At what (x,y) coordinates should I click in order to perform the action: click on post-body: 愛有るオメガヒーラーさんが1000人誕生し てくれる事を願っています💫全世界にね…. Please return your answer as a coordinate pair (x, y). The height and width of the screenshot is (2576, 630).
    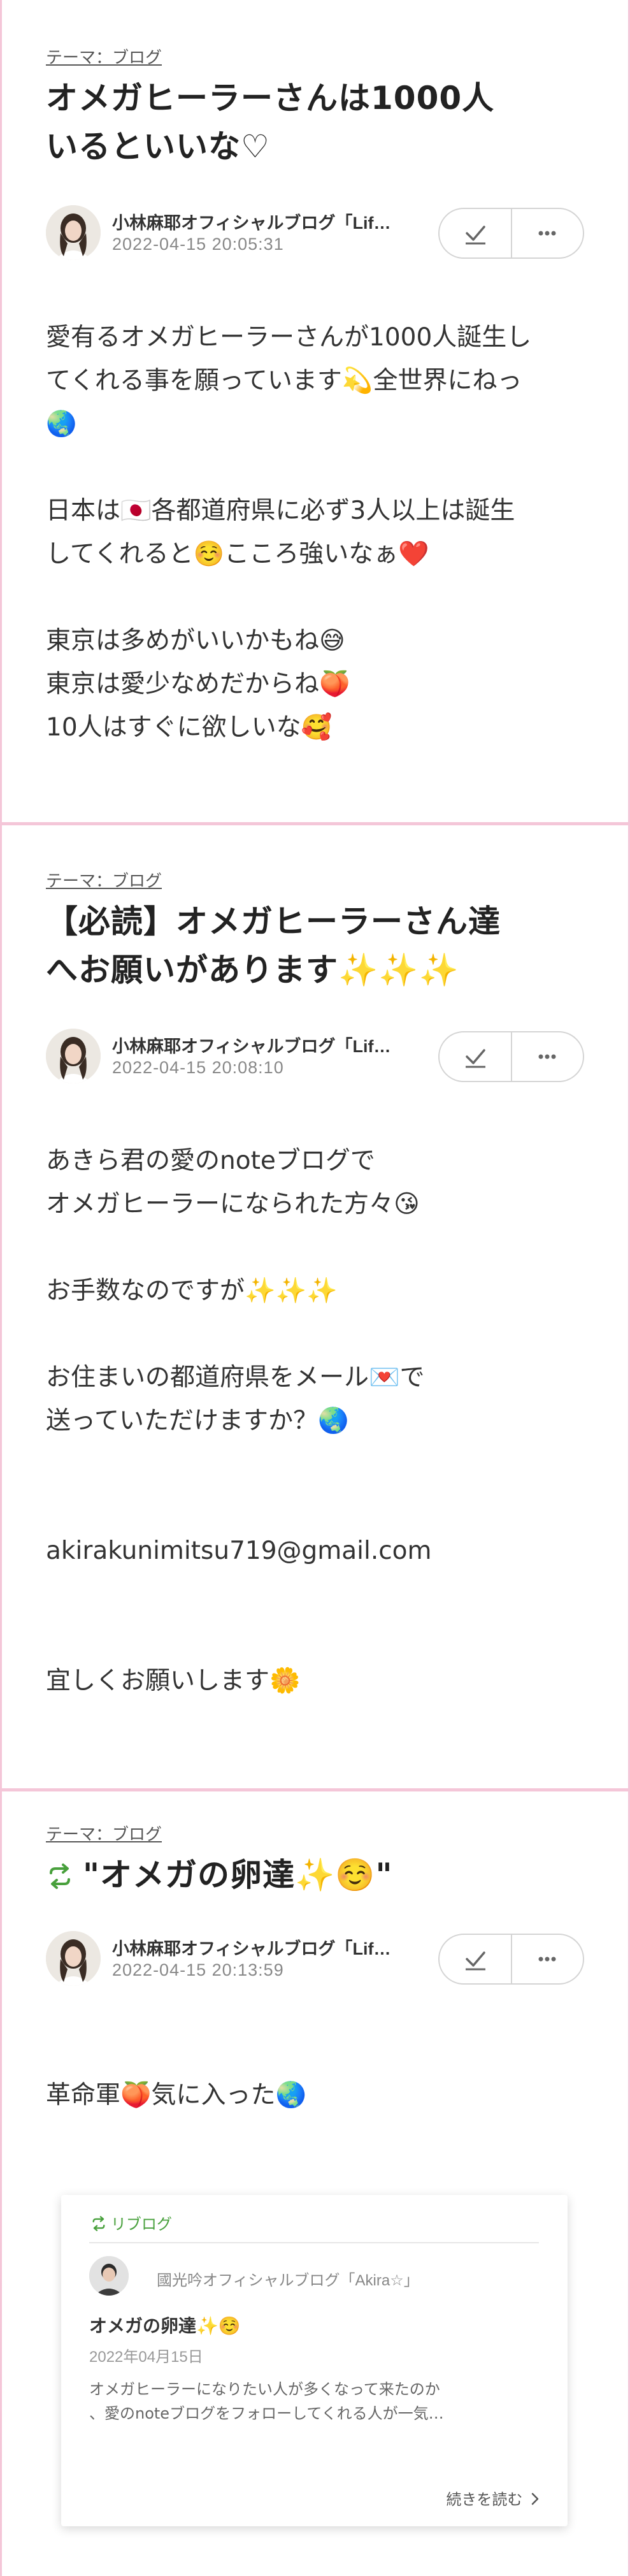
    Looking at the image, I should click on (315, 532).